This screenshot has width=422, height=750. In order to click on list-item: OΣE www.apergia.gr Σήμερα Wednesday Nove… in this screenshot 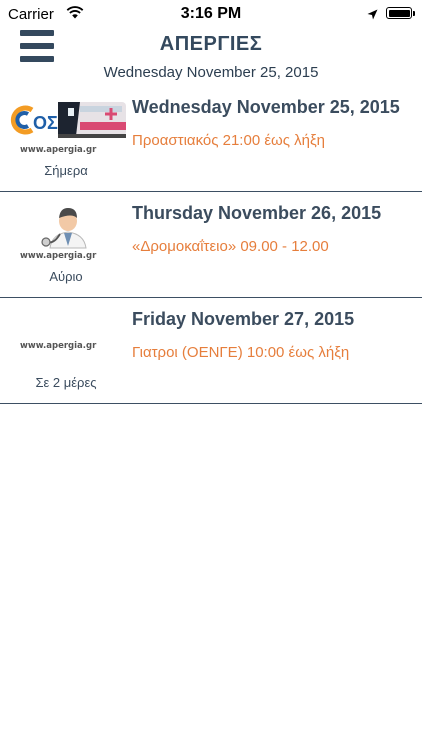, I will do `click(211, 139)`.